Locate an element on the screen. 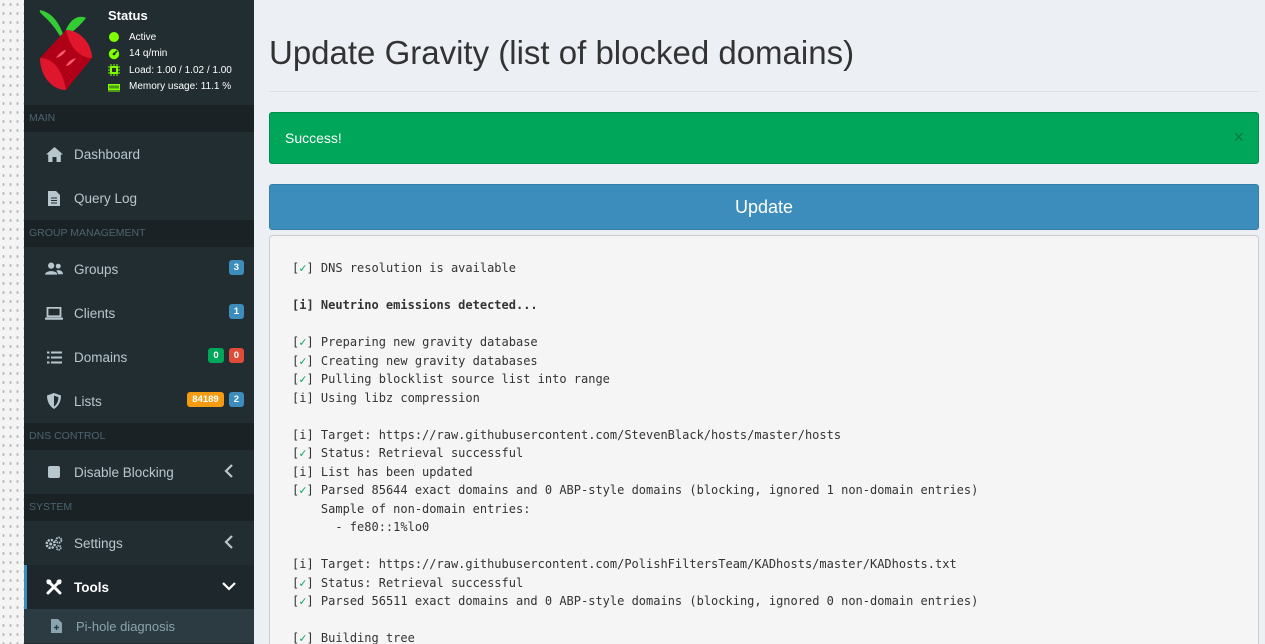 The width and height of the screenshot is (1265, 644). output-line: [i] List has been updated is located at coordinates (382, 471).